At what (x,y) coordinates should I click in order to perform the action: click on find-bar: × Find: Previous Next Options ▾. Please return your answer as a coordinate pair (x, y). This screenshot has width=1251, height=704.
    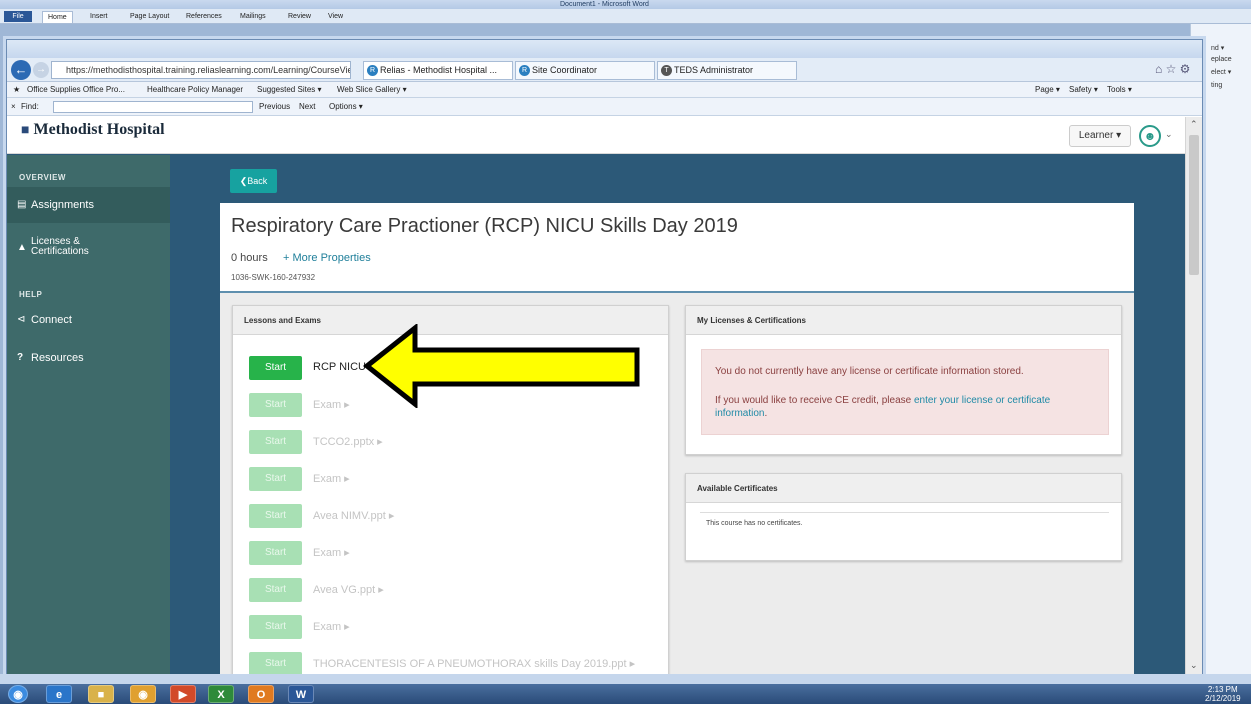
    Looking at the image, I should click on (604, 107).